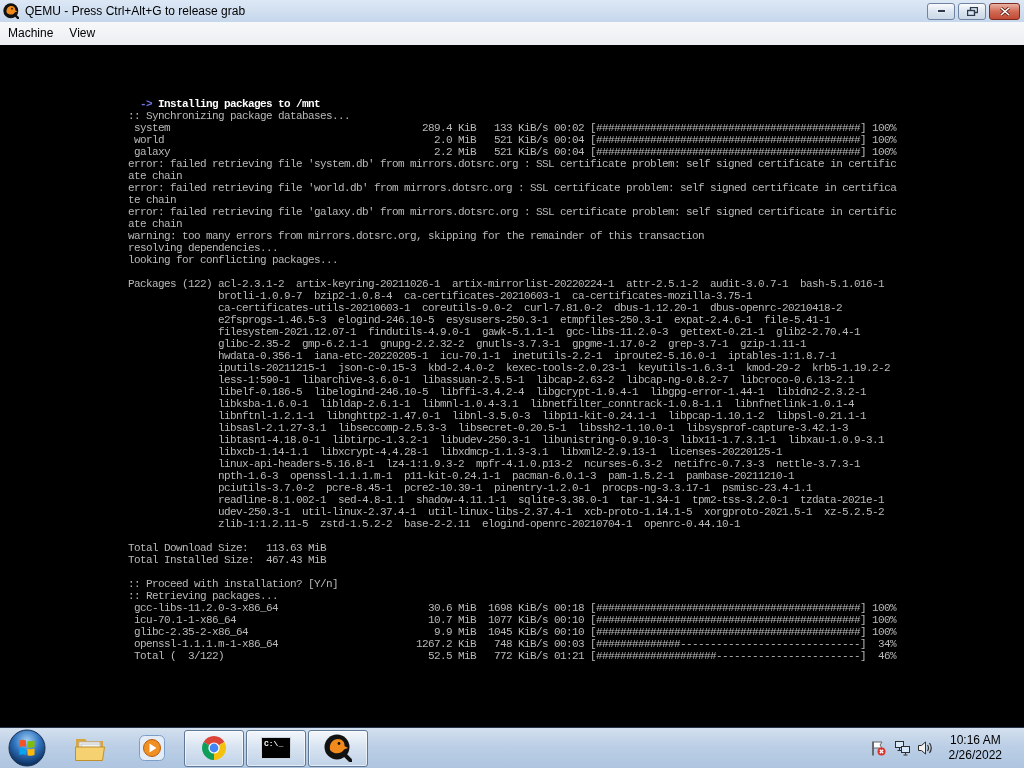 Image resolution: width=1024 pixels, height=768 pixels. What do you see at coordinates (542, 416) in the screenshot?
I see `package-list-line: libnftnl-1.2.1-1 libnghttp2-1.47.0-1 libnl-3.5.0-3 libp11-kit-0.24.1-1 libpcap-1.10.1-2 libpsl-0.21.1-1` at bounding box center [542, 416].